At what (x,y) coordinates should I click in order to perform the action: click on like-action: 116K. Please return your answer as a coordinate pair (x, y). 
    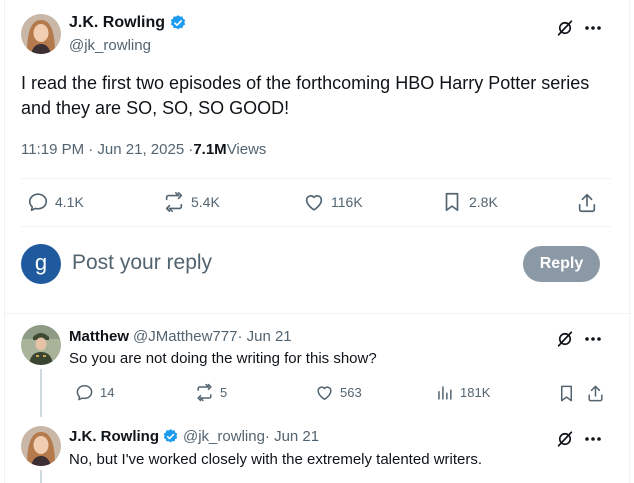
    Looking at the image, I should click on (333, 202).